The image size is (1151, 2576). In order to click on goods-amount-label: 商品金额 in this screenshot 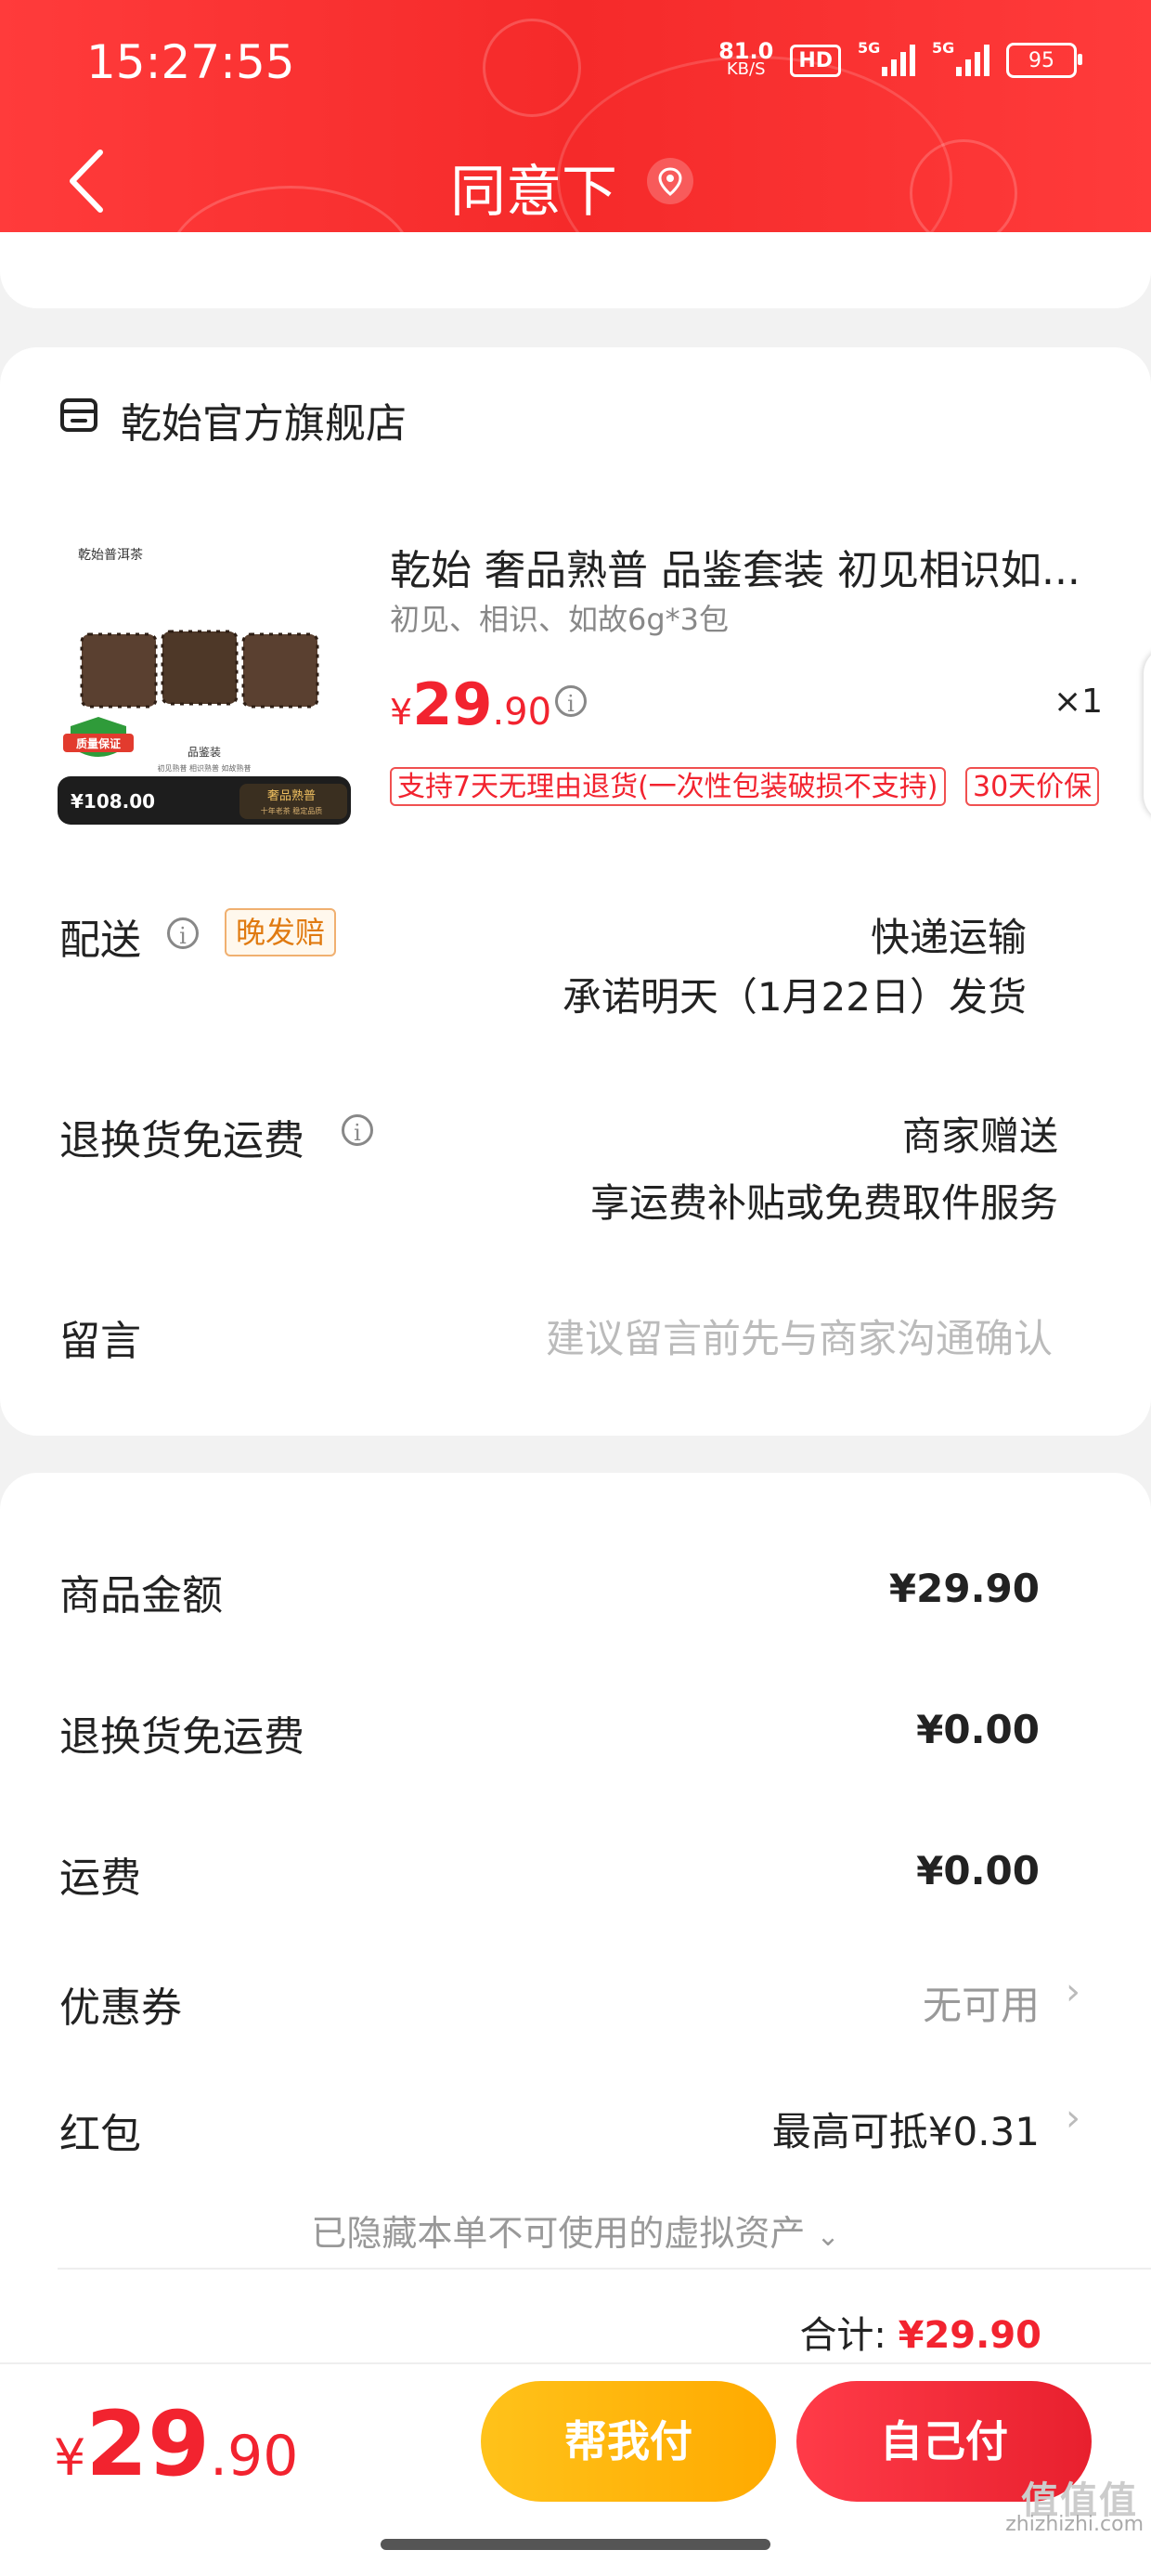, I will do `click(141, 1596)`.